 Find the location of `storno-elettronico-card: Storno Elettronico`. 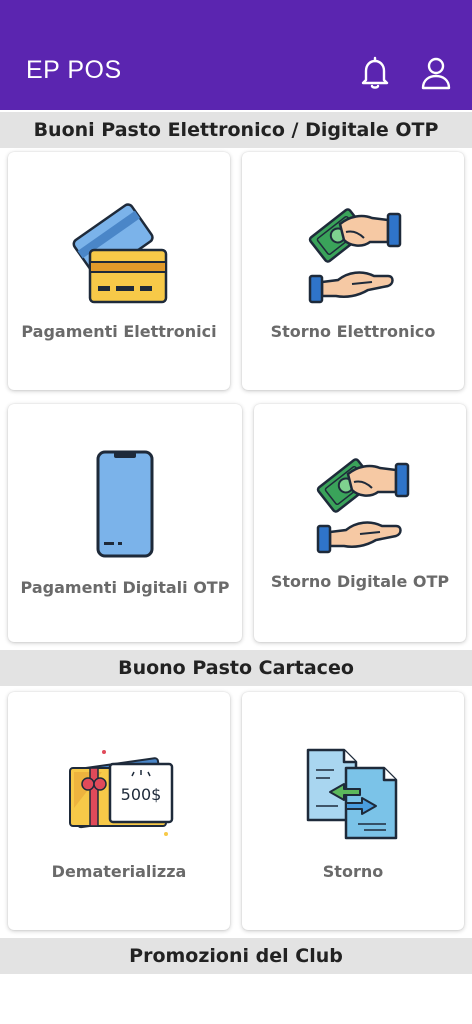

storno-elettronico-card: Storno Elettronico is located at coordinates (353, 271).